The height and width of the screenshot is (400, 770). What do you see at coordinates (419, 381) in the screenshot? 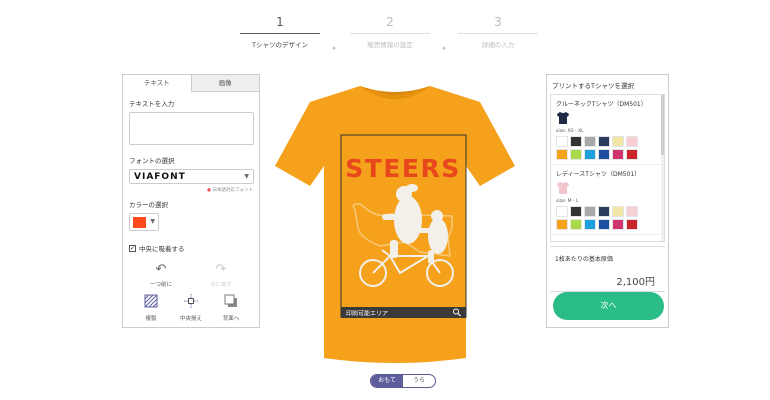
I see `view-back-button: うら` at bounding box center [419, 381].